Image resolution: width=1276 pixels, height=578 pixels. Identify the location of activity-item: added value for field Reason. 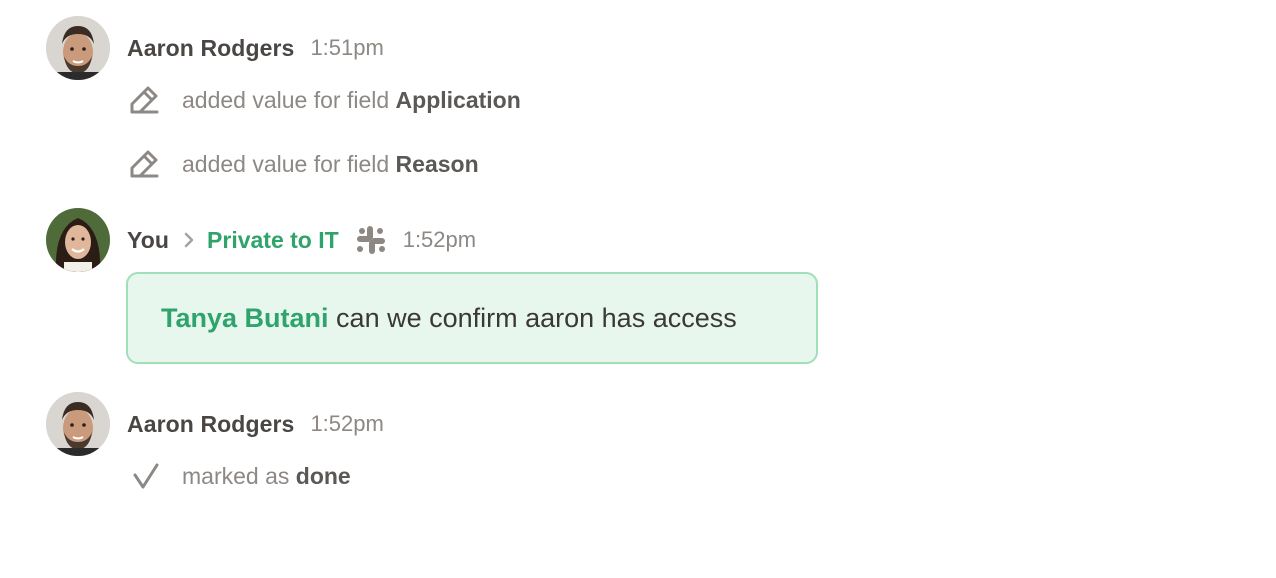
(303, 164).